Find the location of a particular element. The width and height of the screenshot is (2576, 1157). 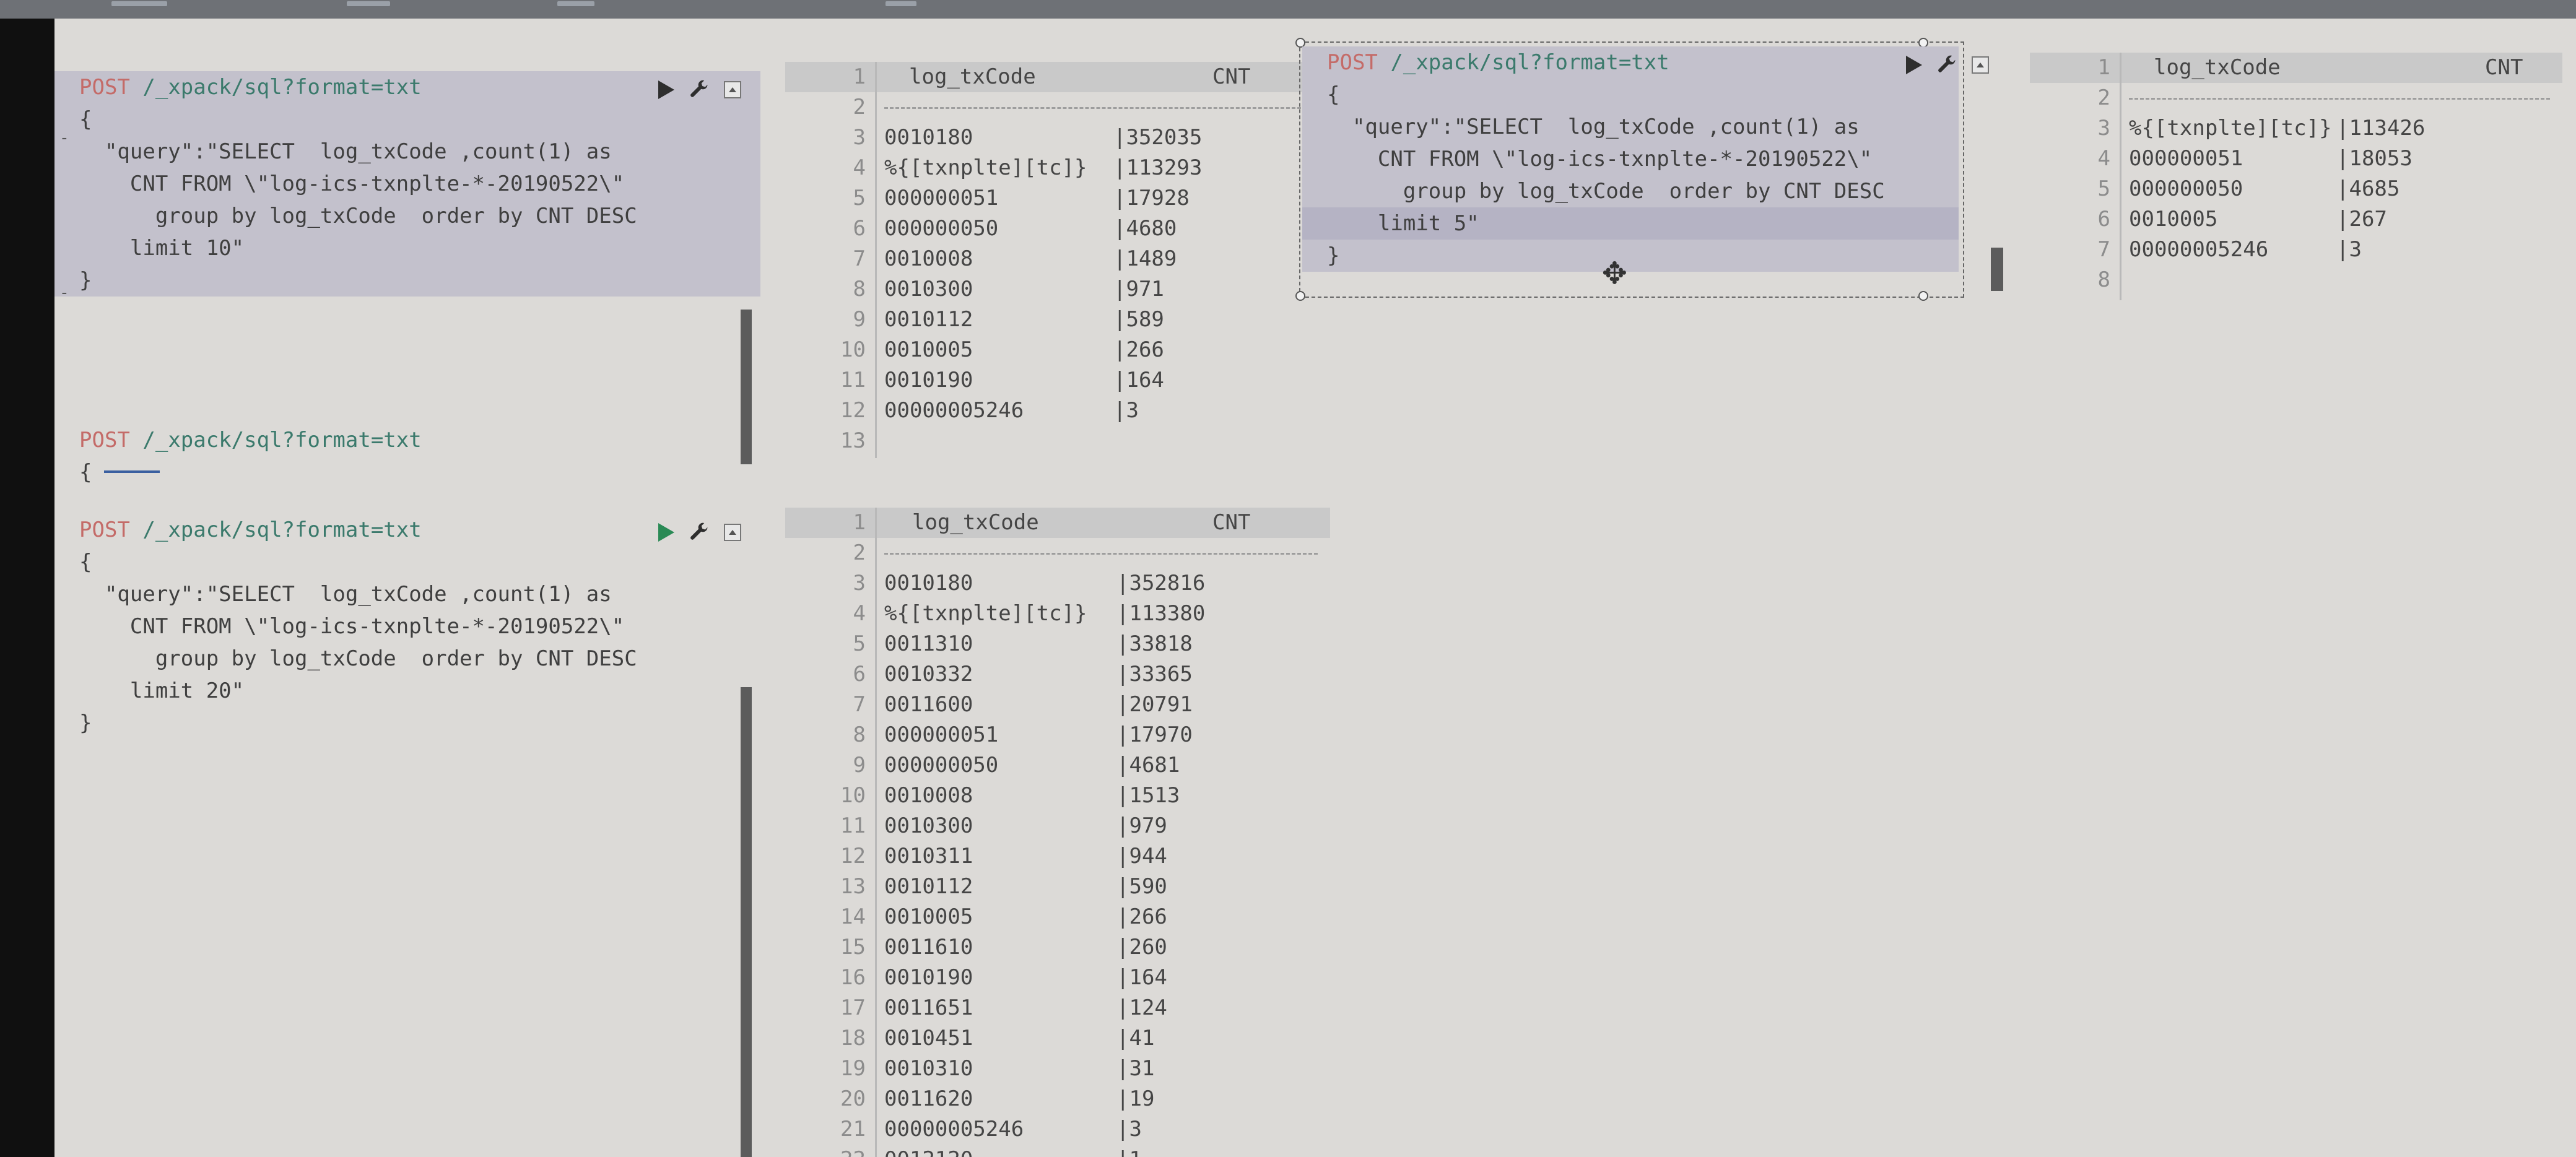

monitor-bezel is located at coordinates (27, 588).